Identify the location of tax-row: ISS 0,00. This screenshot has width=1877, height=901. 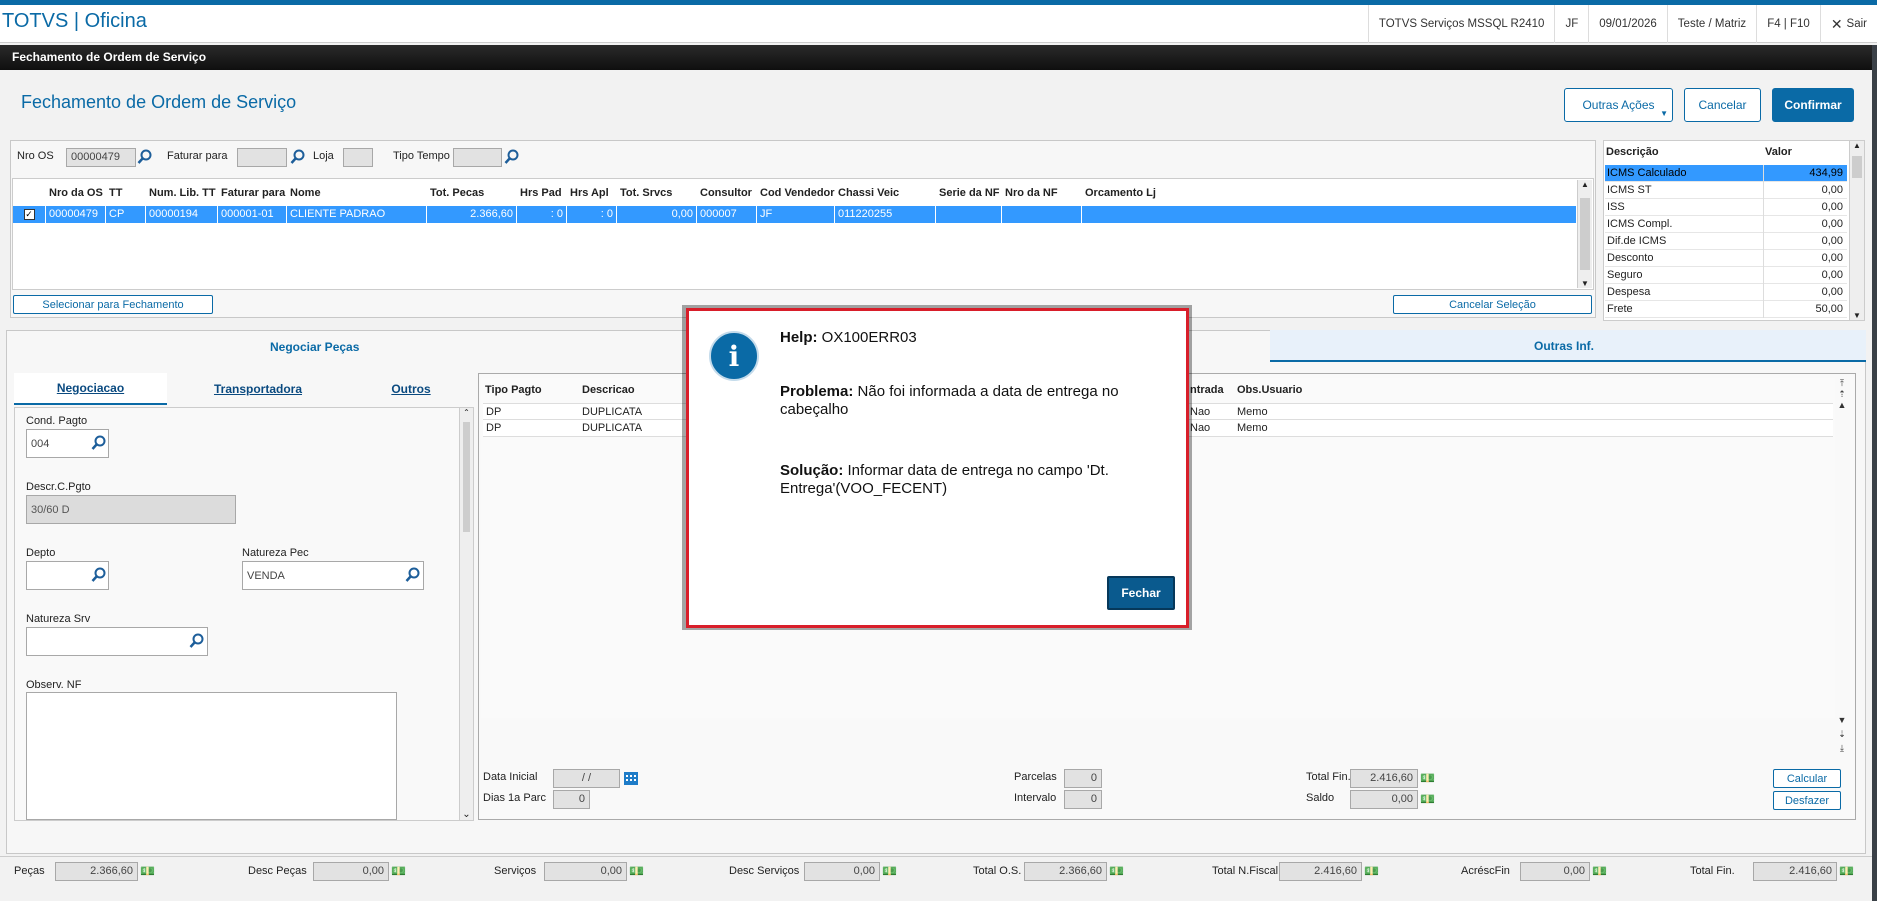
(1726, 207).